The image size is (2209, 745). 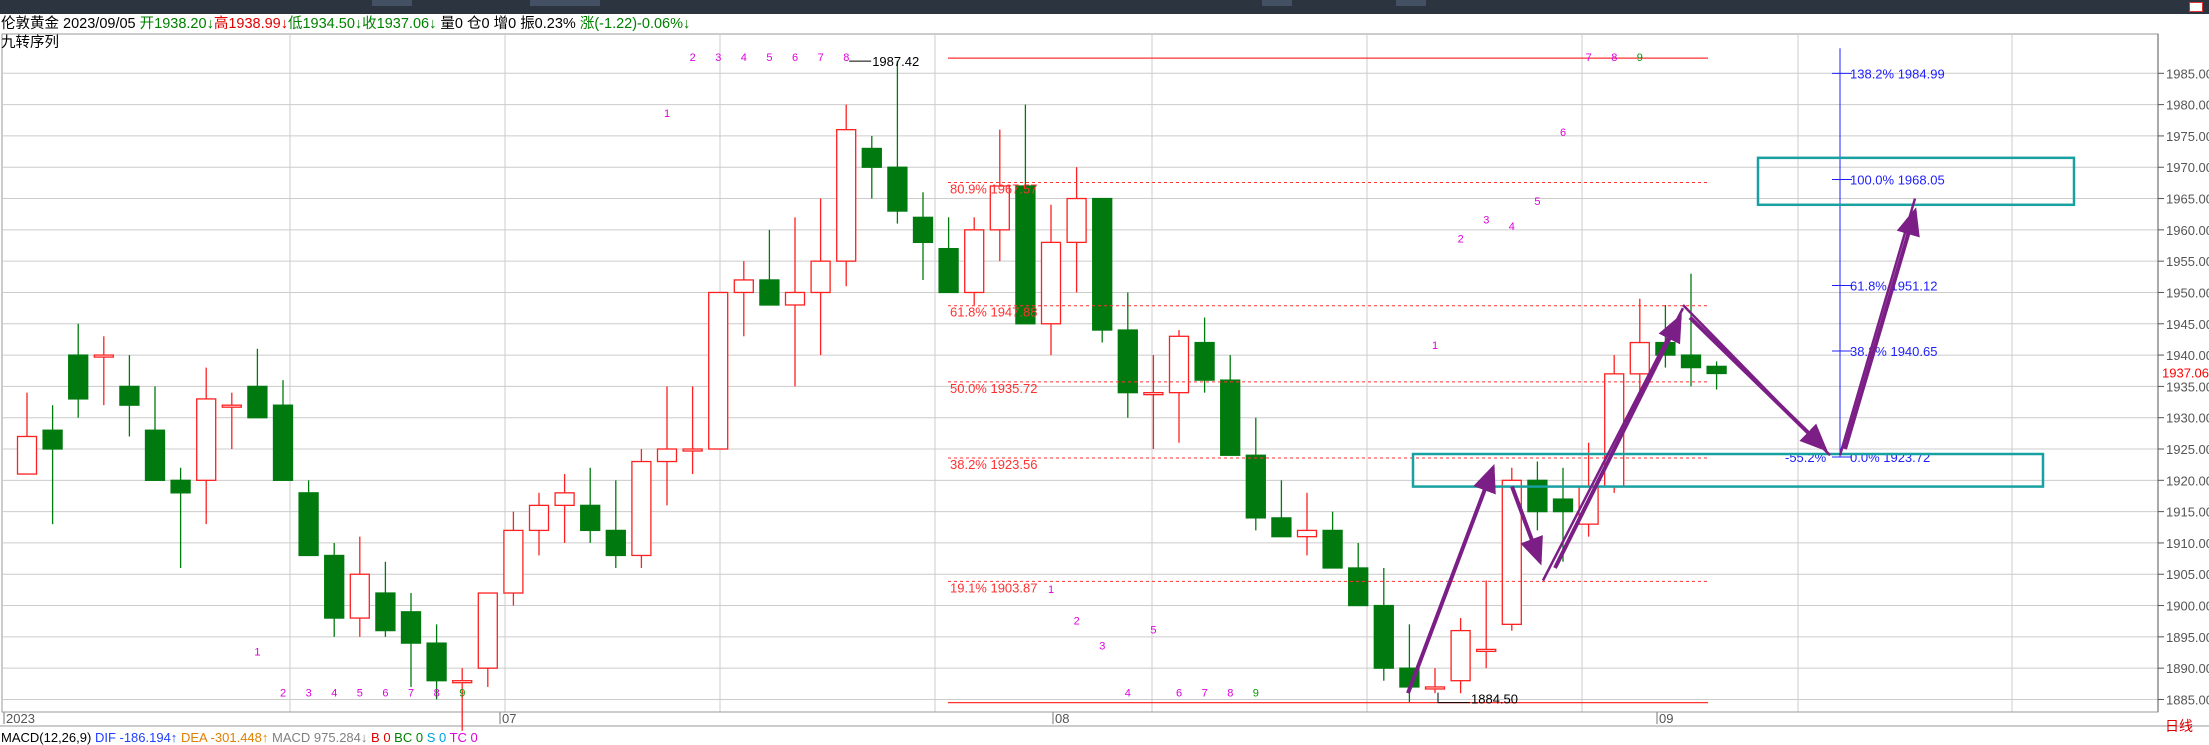 What do you see at coordinates (993, 388) in the screenshot?
I see `fib-level-label: 50.0% 1935.72` at bounding box center [993, 388].